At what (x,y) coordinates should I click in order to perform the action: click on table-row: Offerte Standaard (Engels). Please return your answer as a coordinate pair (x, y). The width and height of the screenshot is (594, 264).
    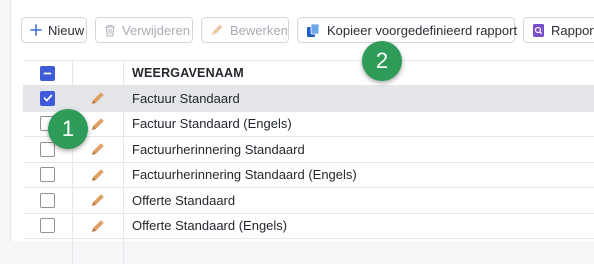
    Looking at the image, I should click on (308, 226).